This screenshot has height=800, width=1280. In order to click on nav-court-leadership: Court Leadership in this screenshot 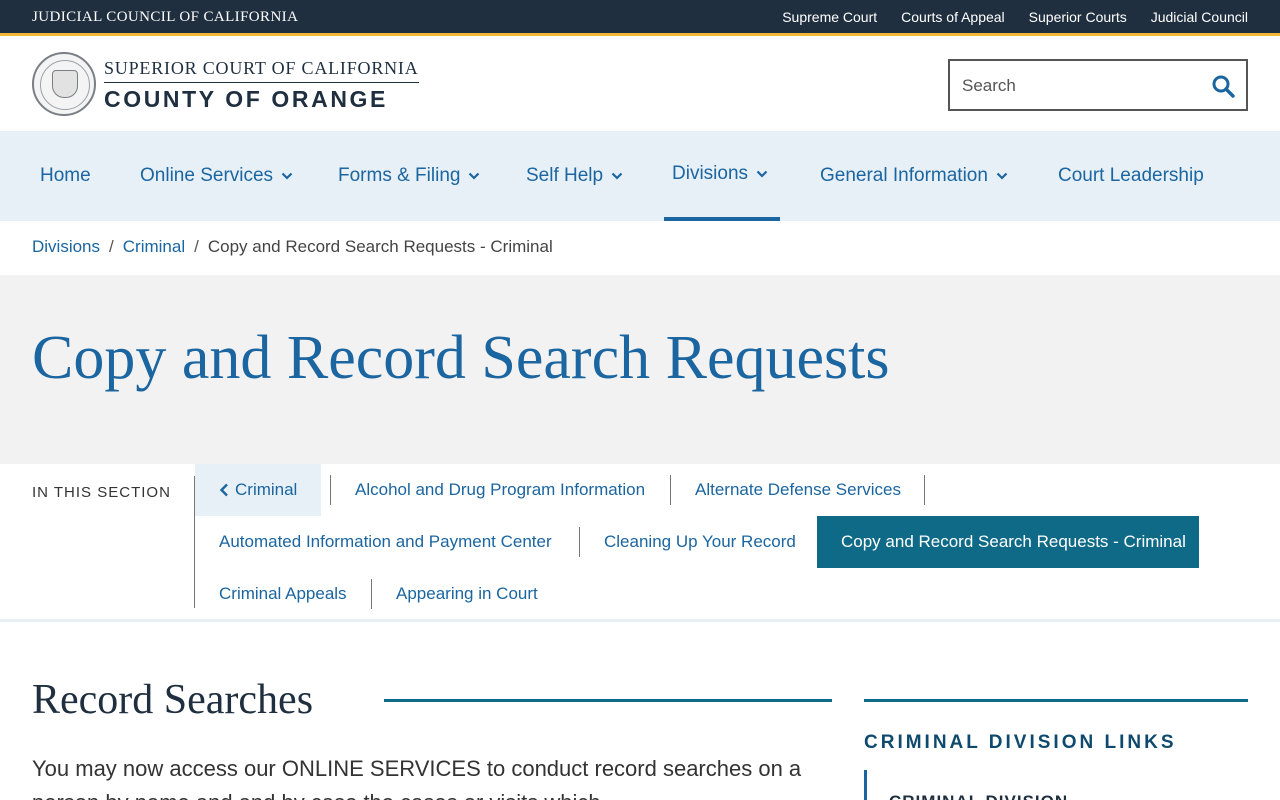, I will do `click(1131, 176)`.